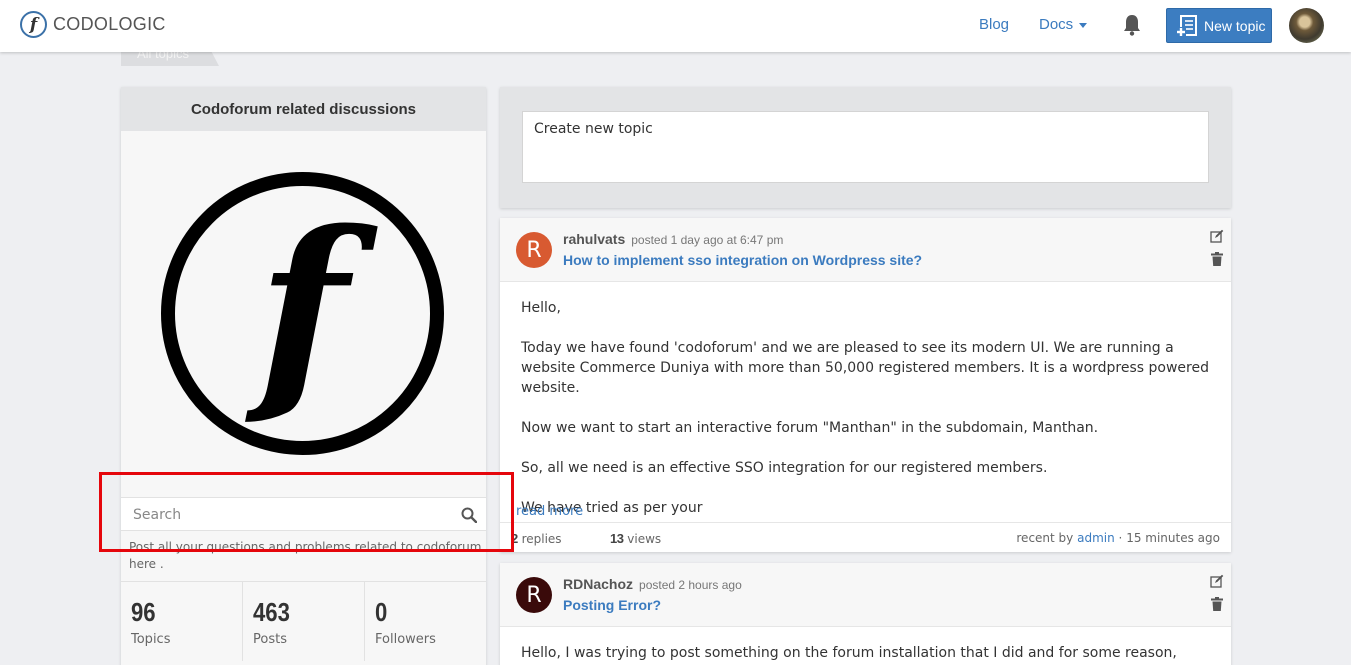 This screenshot has width=1351, height=665. What do you see at coordinates (151, 639) in the screenshot?
I see `stat-topics-label: Topics` at bounding box center [151, 639].